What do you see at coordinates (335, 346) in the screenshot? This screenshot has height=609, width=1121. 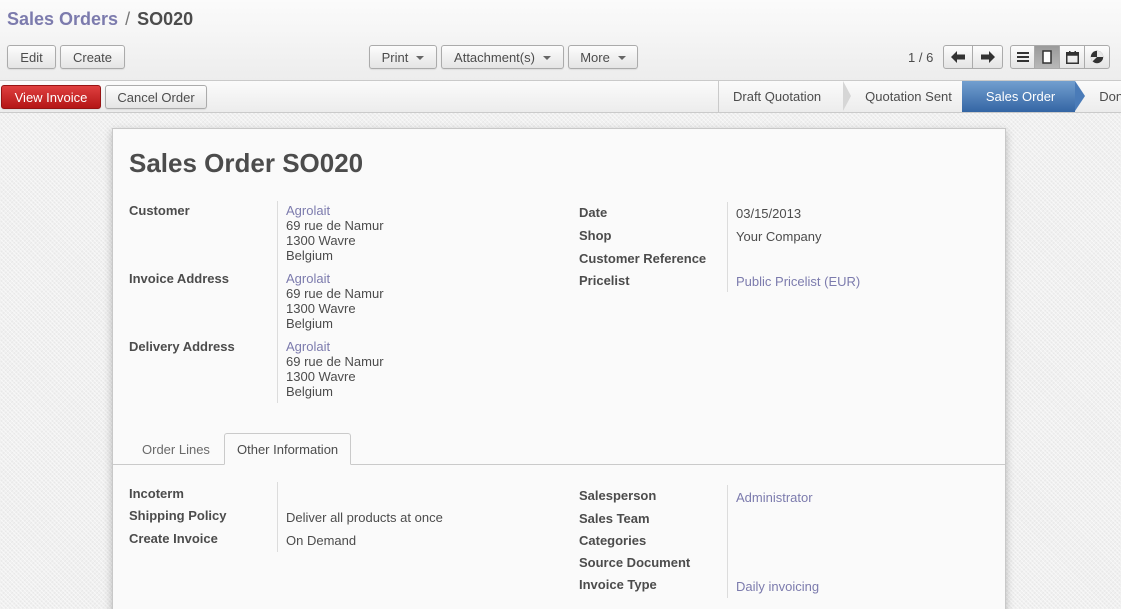 I see `delivery-address-link: Agrolait` at bounding box center [335, 346].